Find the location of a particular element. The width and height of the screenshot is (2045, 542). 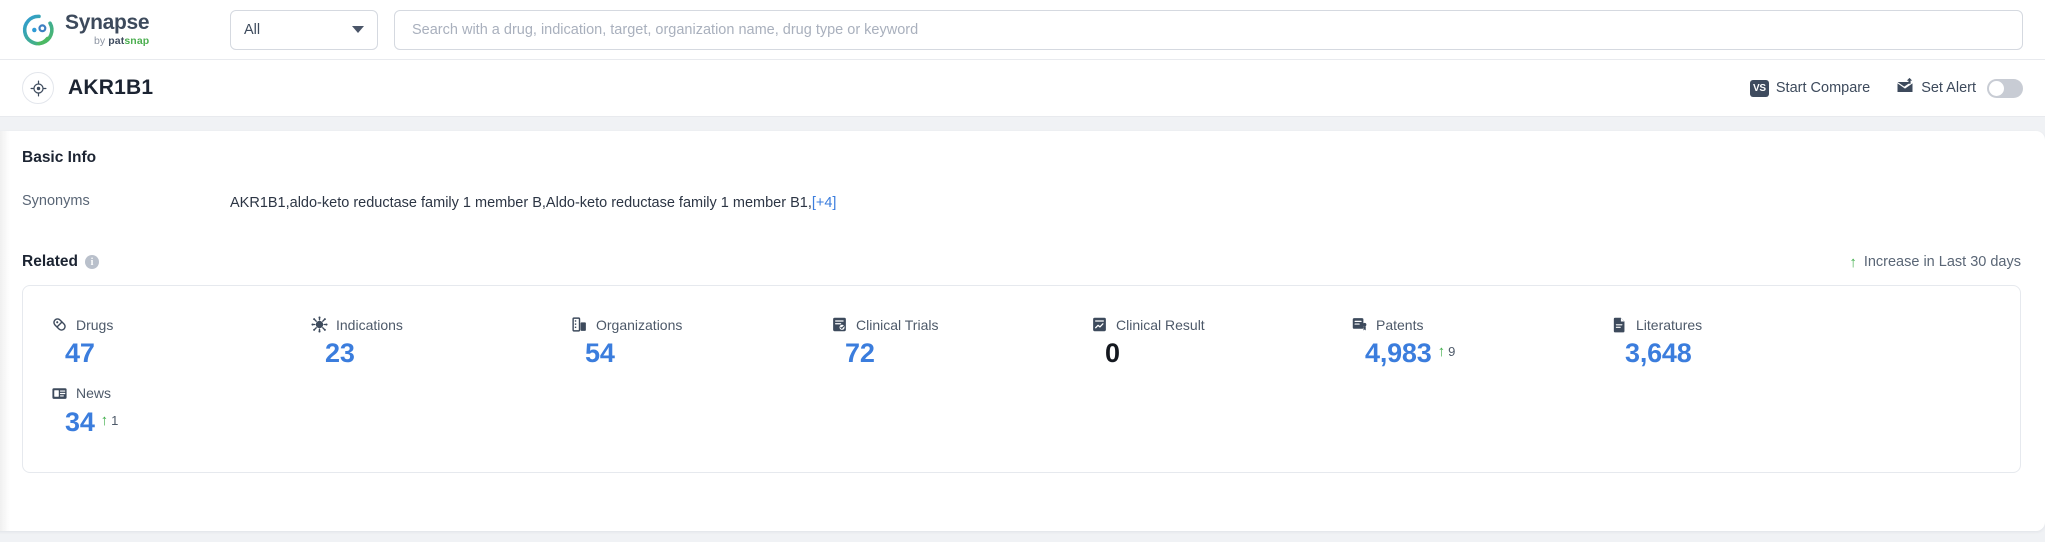

search-scope-value: All is located at coordinates (252, 29).